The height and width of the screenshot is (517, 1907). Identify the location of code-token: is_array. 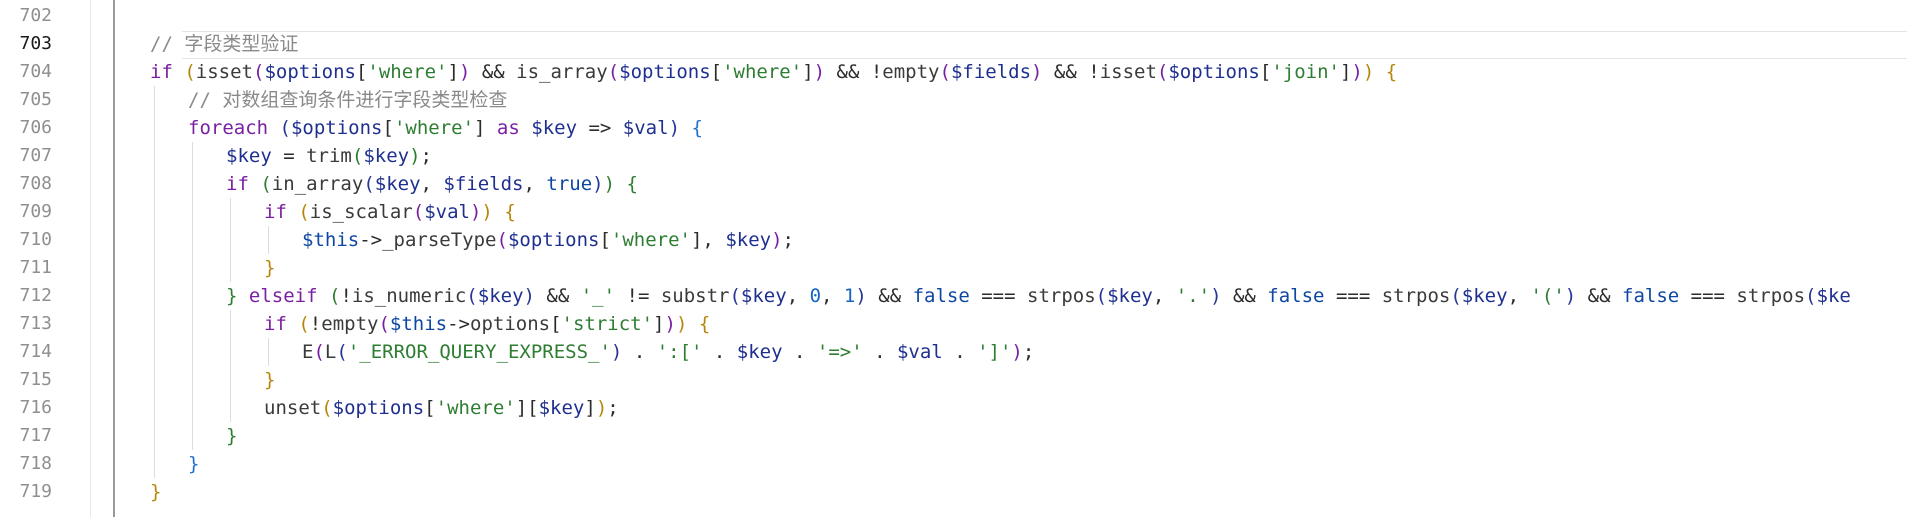
(562, 72).